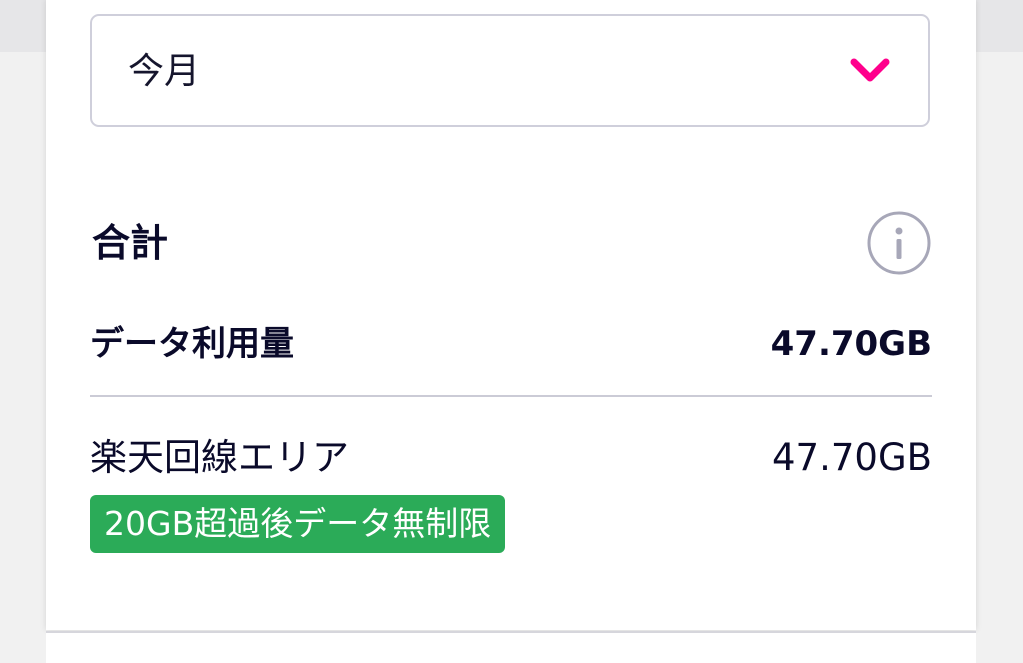  Describe the element at coordinates (298, 524) in the screenshot. I see `unlimited-data-badge: 20GB超過後データ無制限` at that location.